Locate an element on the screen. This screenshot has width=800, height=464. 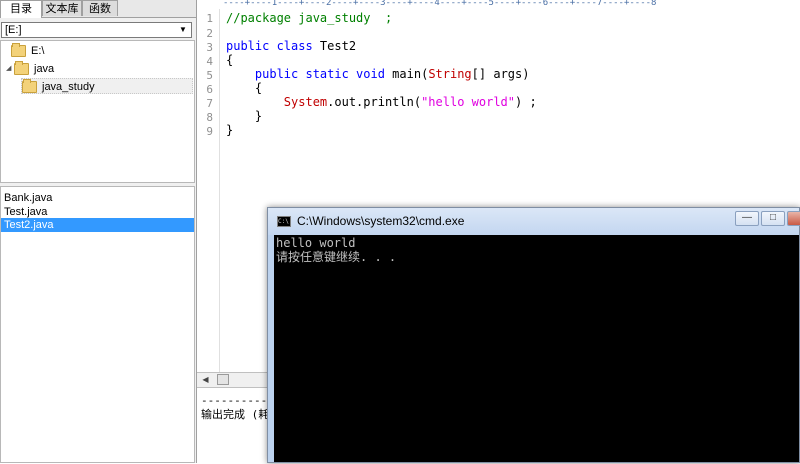
drive-select-value: [E:] is located at coordinates (13, 30).